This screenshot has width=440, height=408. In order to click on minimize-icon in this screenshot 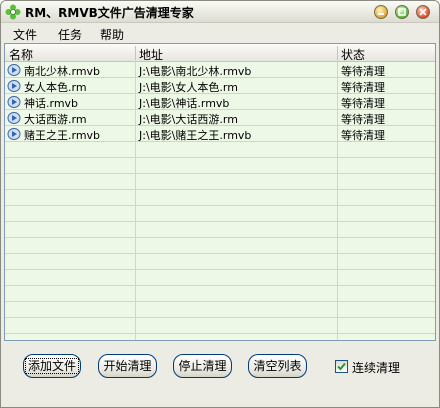, I will do `click(381, 14)`.